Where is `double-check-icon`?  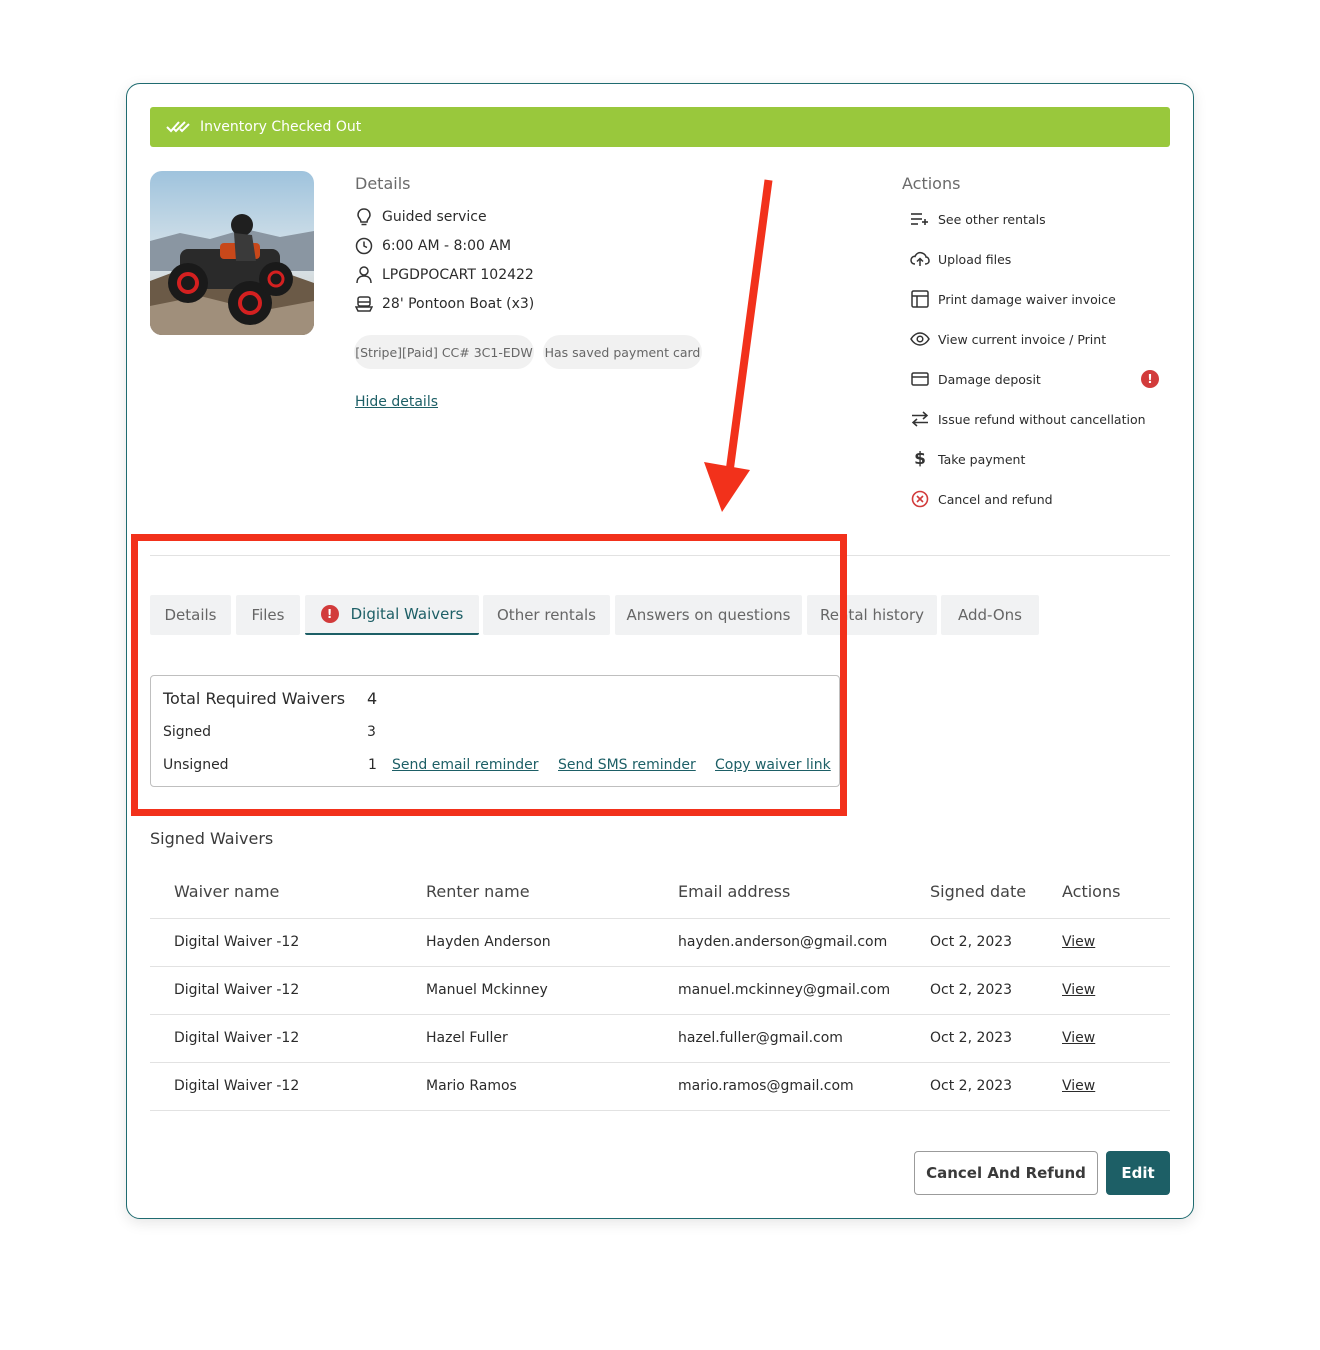 double-check-icon is located at coordinates (178, 127).